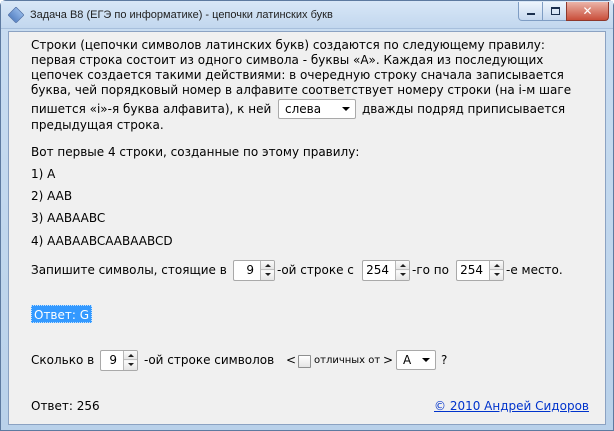 This screenshot has height=431, width=614. What do you see at coordinates (113, 360) in the screenshot?
I see `query2-row-value: 9` at bounding box center [113, 360].